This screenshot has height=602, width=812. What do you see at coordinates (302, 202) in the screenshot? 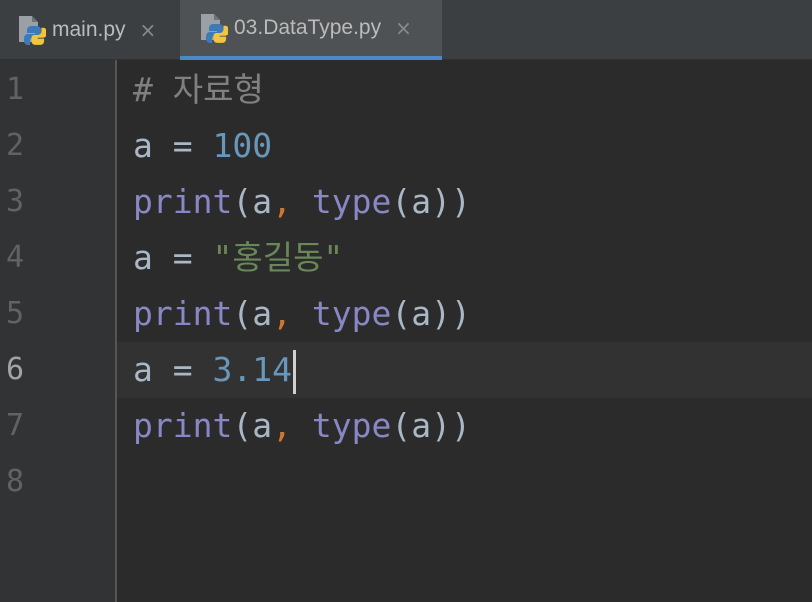
I see `code-line-3: print(a, type(a))` at bounding box center [302, 202].